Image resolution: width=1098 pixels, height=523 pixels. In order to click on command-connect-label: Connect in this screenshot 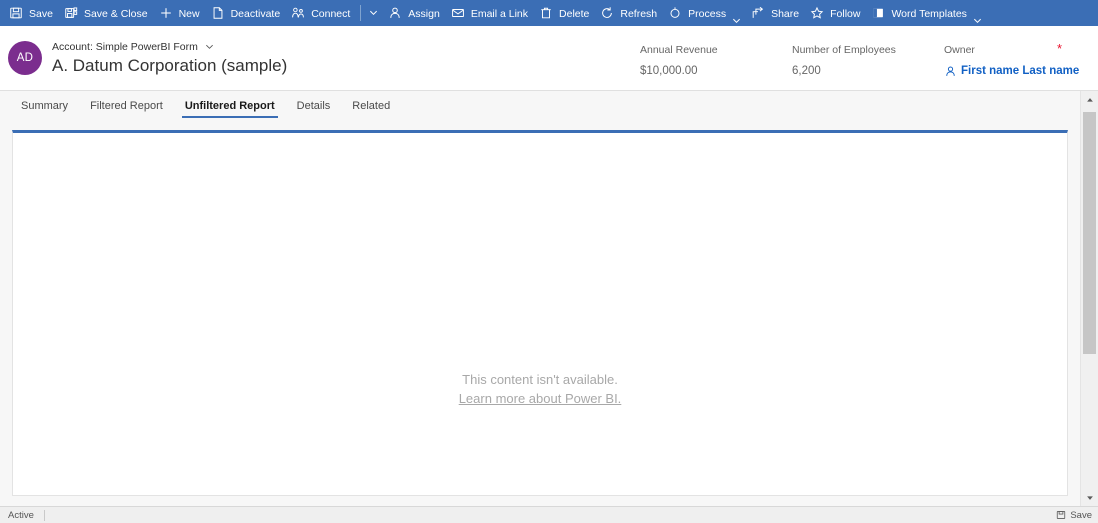, I will do `click(331, 13)`.